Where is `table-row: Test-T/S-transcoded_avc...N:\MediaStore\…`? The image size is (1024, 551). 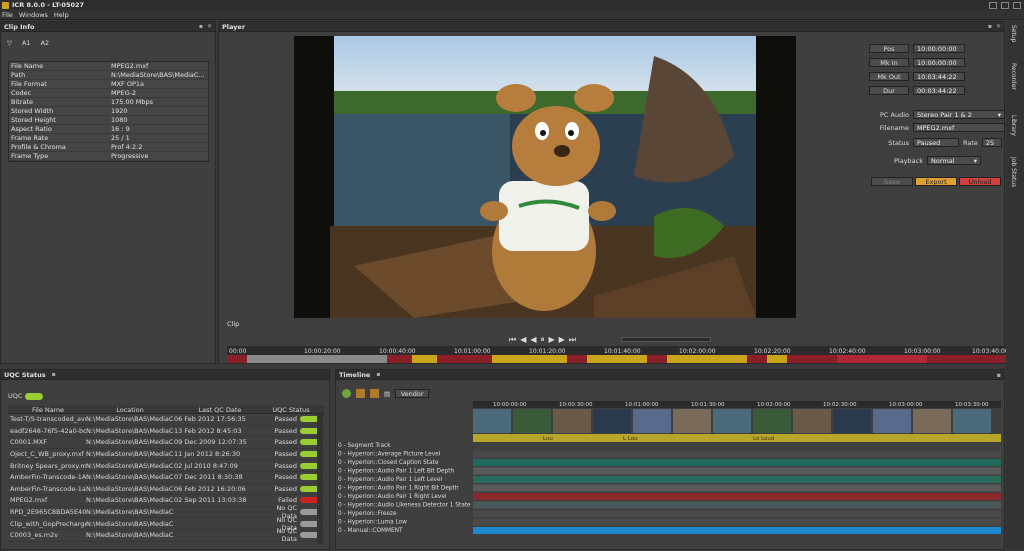 table-row: Test-T/S-transcoded_avc...N:\MediaStore\… is located at coordinates (166, 420).